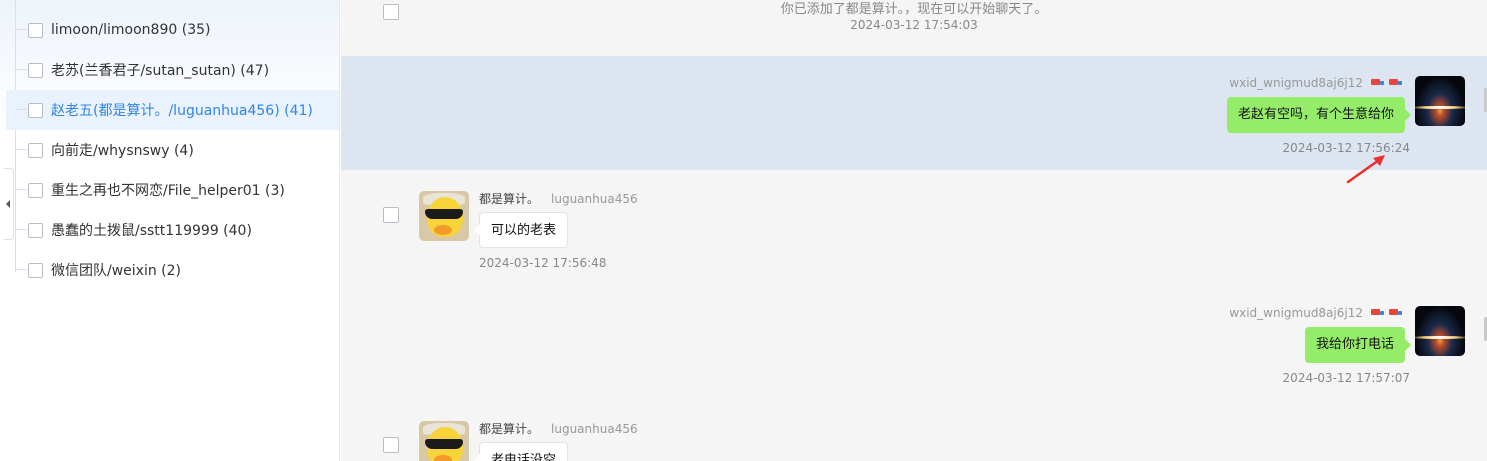 The image size is (1487, 461). I want to click on system-message-time: 2024-03-12 17:54:03, so click(914, 25).